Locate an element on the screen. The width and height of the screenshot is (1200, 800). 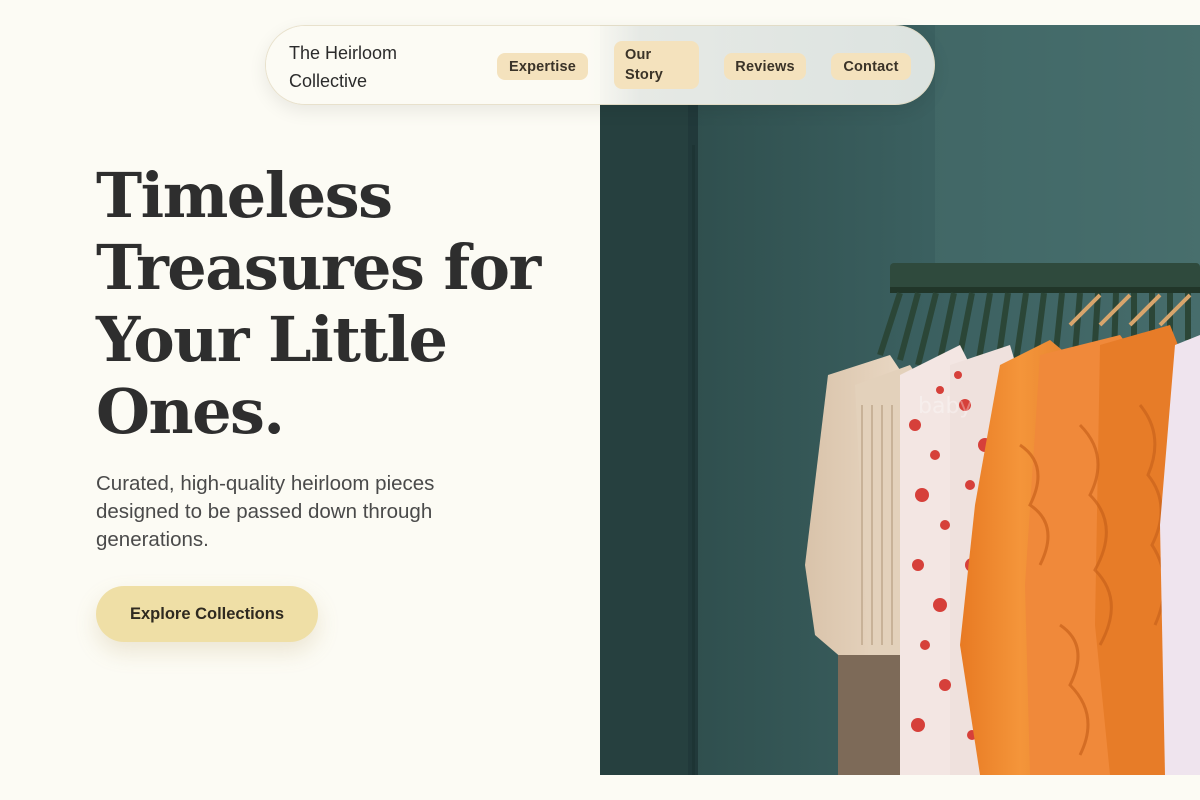
image-watermark: baby is located at coordinates (945, 406).